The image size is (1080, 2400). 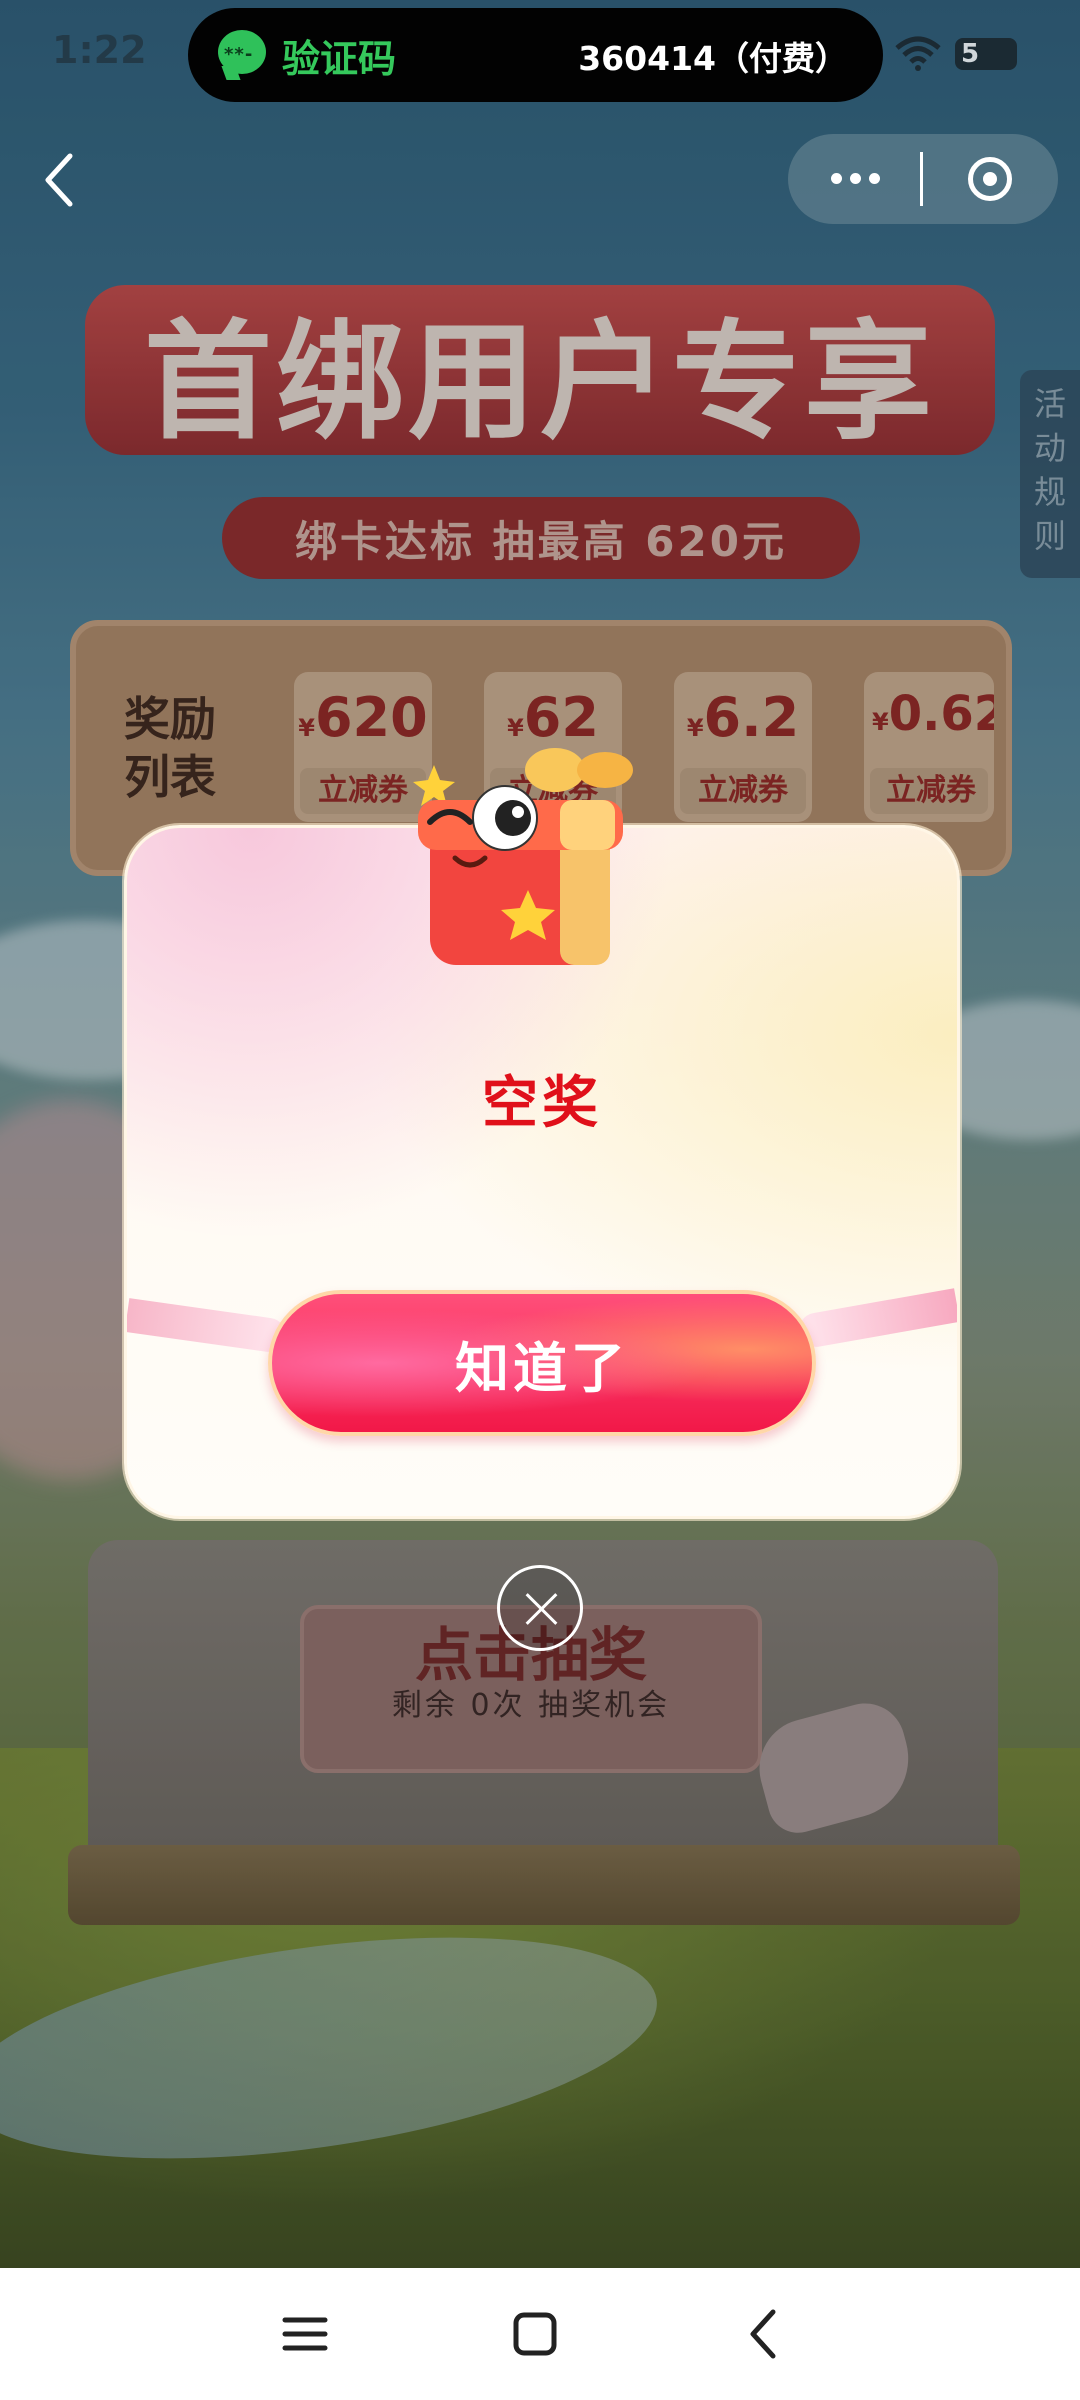 What do you see at coordinates (855, 178) in the screenshot?
I see `more-dots-icon` at bounding box center [855, 178].